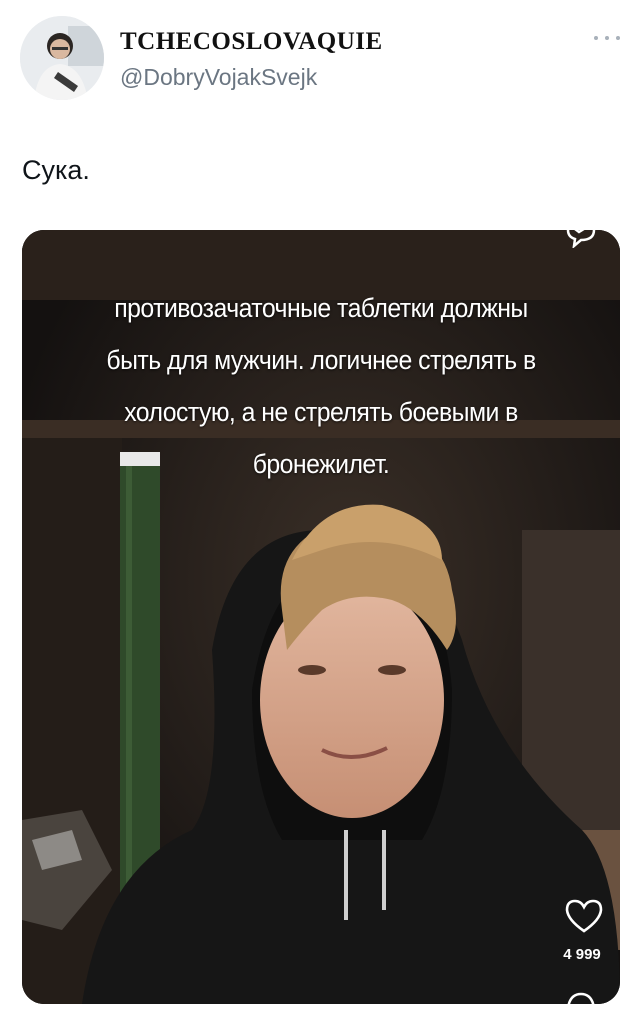 The width and height of the screenshot is (640, 1024). What do you see at coordinates (218, 77) in the screenshot?
I see `user-handle: @DobryVojakSvejk` at bounding box center [218, 77].